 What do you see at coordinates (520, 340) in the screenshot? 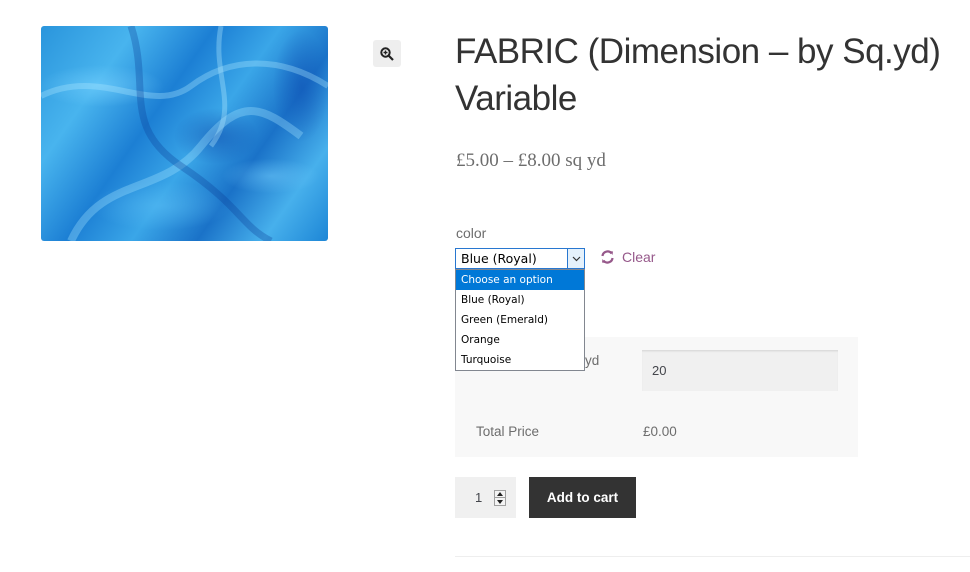
I see `dropdown-option: Orange` at bounding box center [520, 340].